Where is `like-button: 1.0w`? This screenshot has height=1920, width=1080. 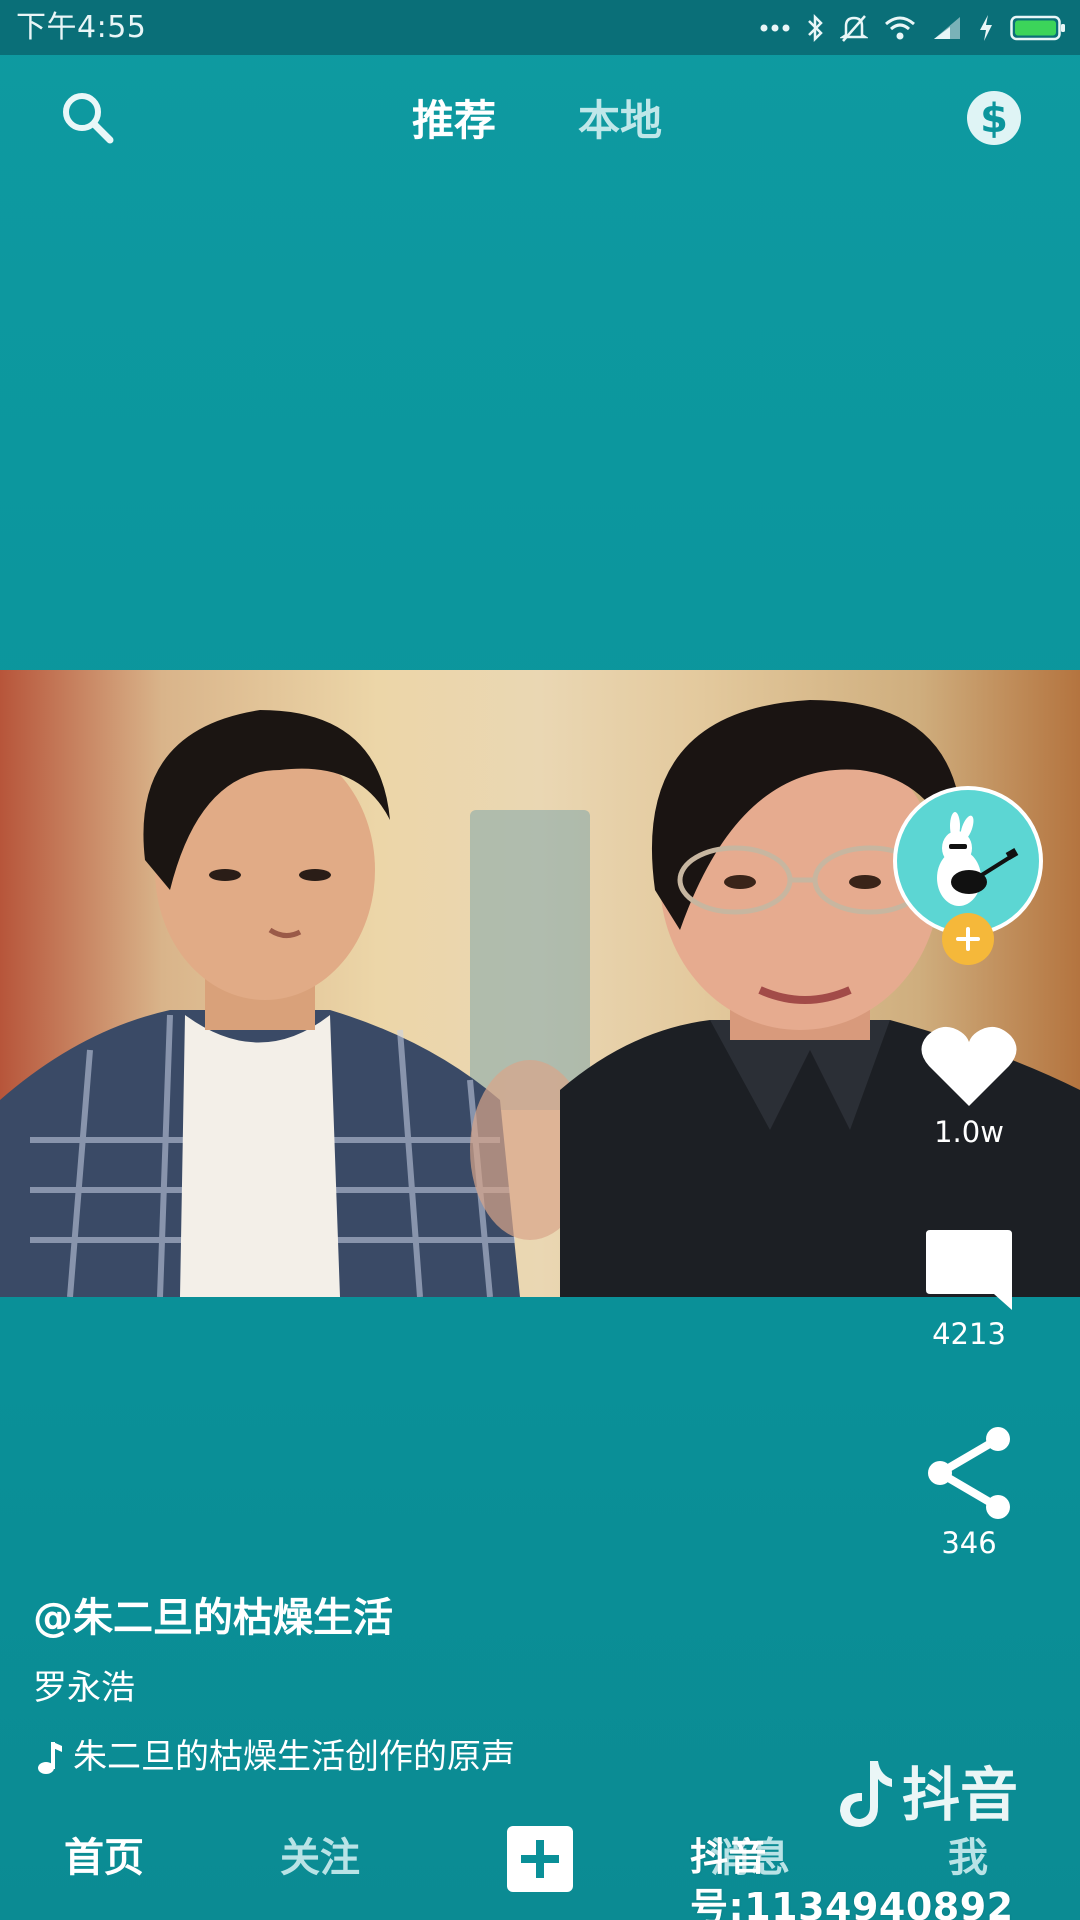 like-button: 1.0w is located at coordinates (969, 1086).